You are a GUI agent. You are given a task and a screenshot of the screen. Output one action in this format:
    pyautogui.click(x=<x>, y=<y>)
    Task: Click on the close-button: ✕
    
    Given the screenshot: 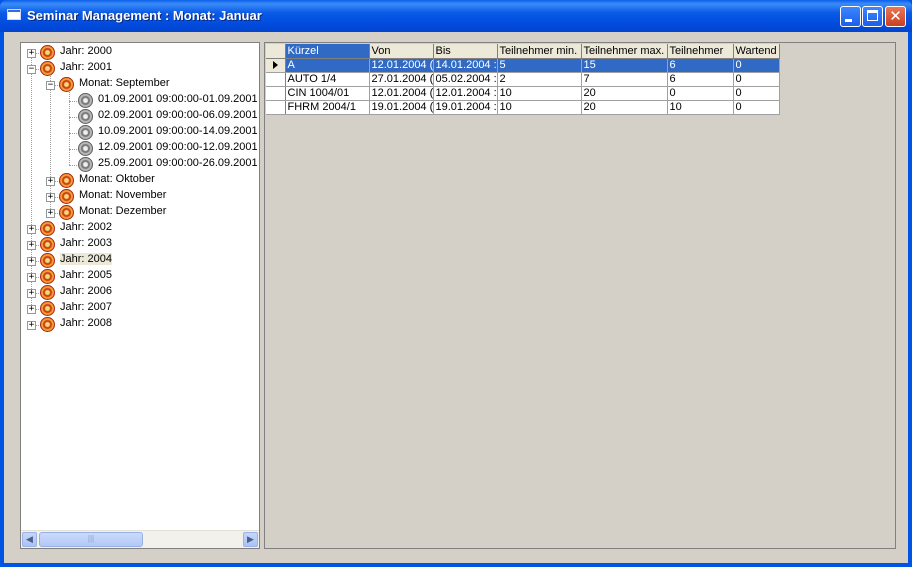 What is the action you would take?
    pyautogui.click(x=895, y=16)
    